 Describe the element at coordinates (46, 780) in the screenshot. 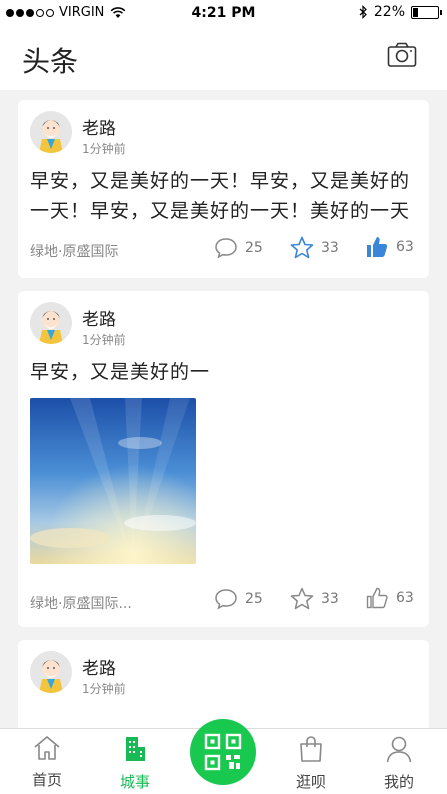

I see `tab-label: 首页` at that location.